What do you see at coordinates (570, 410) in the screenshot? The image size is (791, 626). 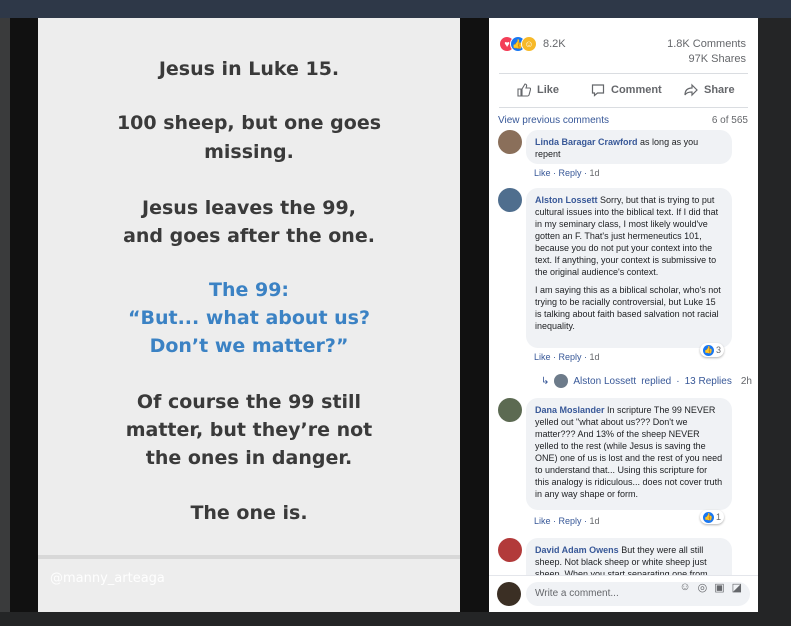 I see `commenter-name: Dana Moslander` at bounding box center [570, 410].